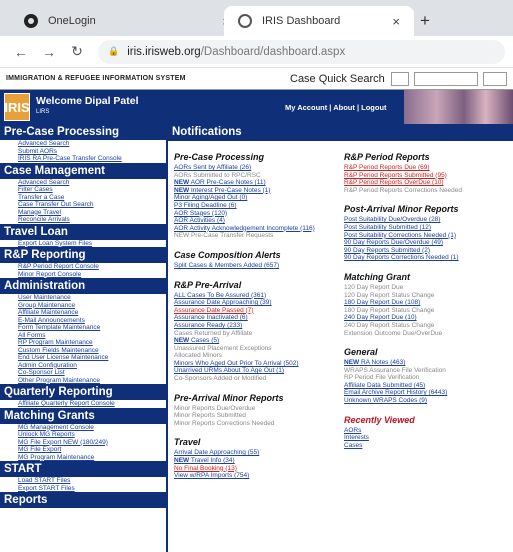 The image size is (513, 552). I want to click on sidebar-link: End User License Maintenance, so click(83, 358).